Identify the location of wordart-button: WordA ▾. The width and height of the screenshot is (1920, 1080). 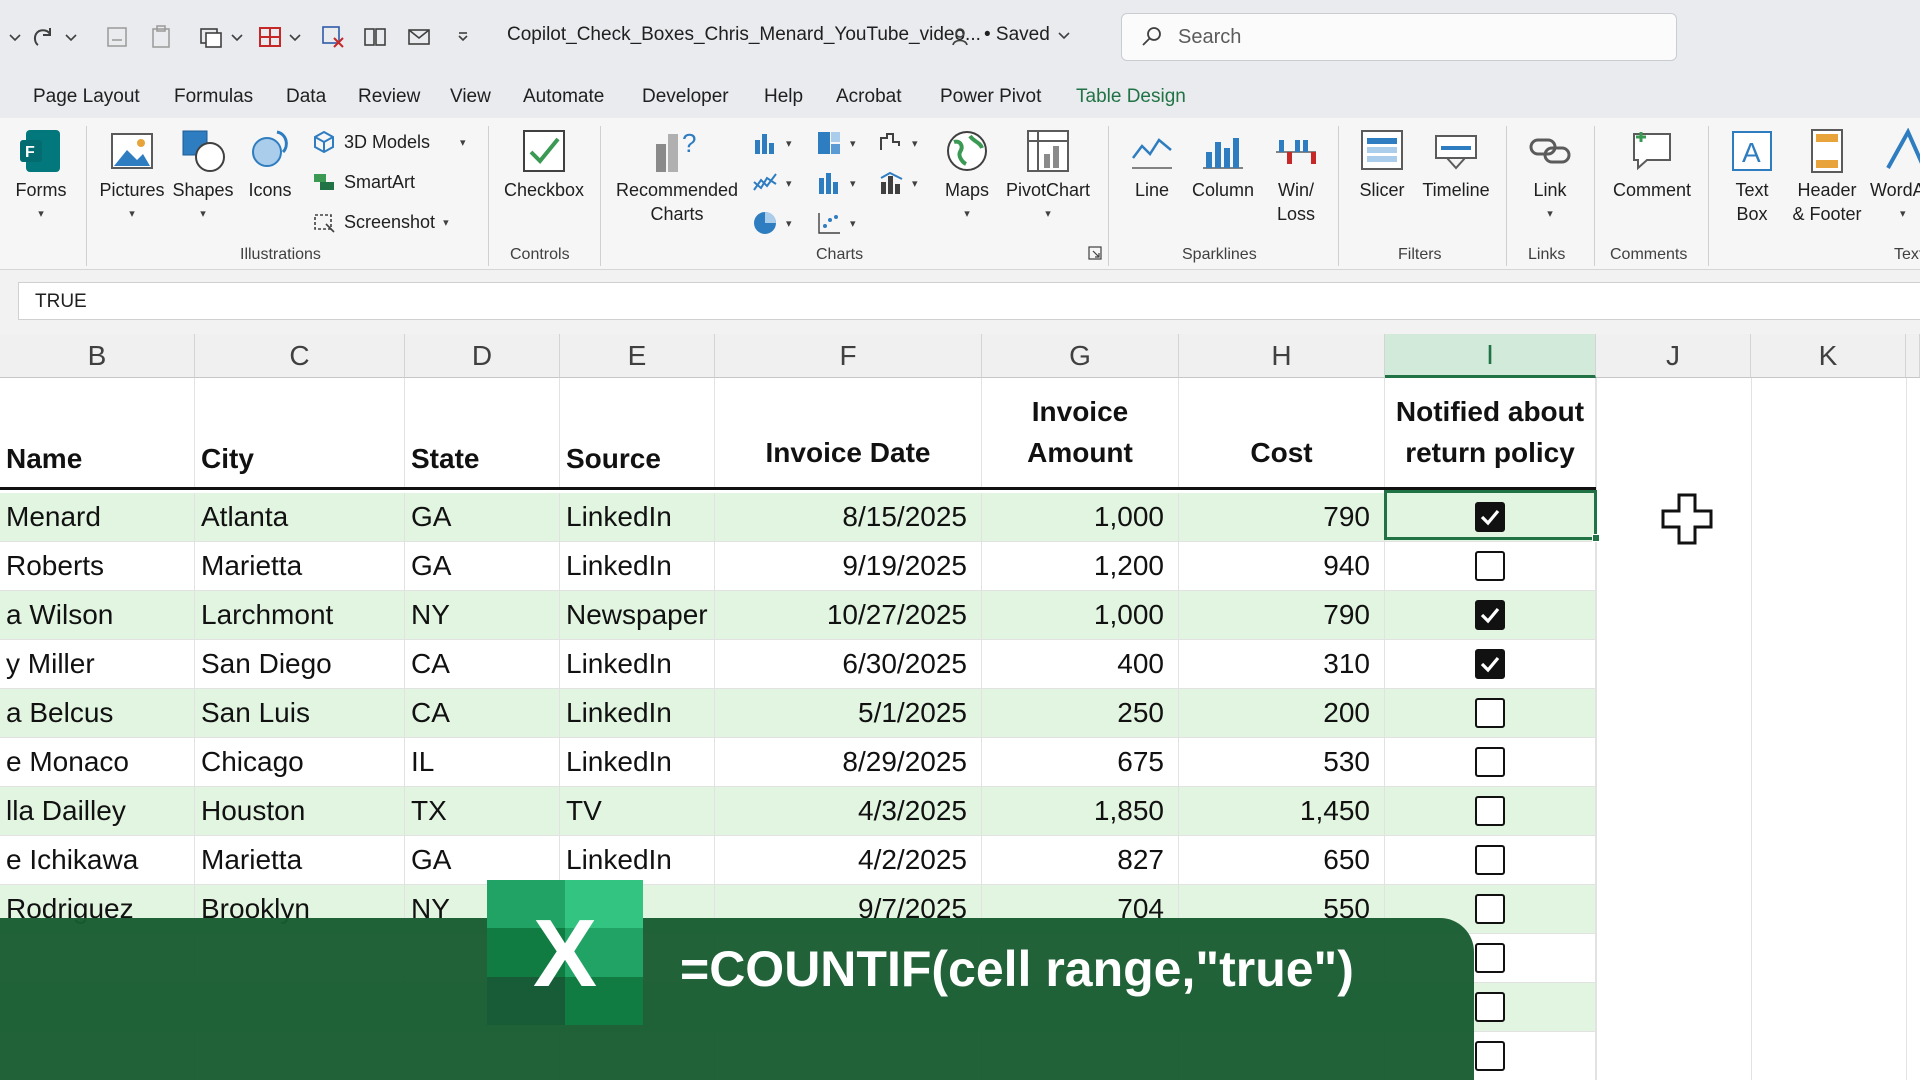
(1895, 177).